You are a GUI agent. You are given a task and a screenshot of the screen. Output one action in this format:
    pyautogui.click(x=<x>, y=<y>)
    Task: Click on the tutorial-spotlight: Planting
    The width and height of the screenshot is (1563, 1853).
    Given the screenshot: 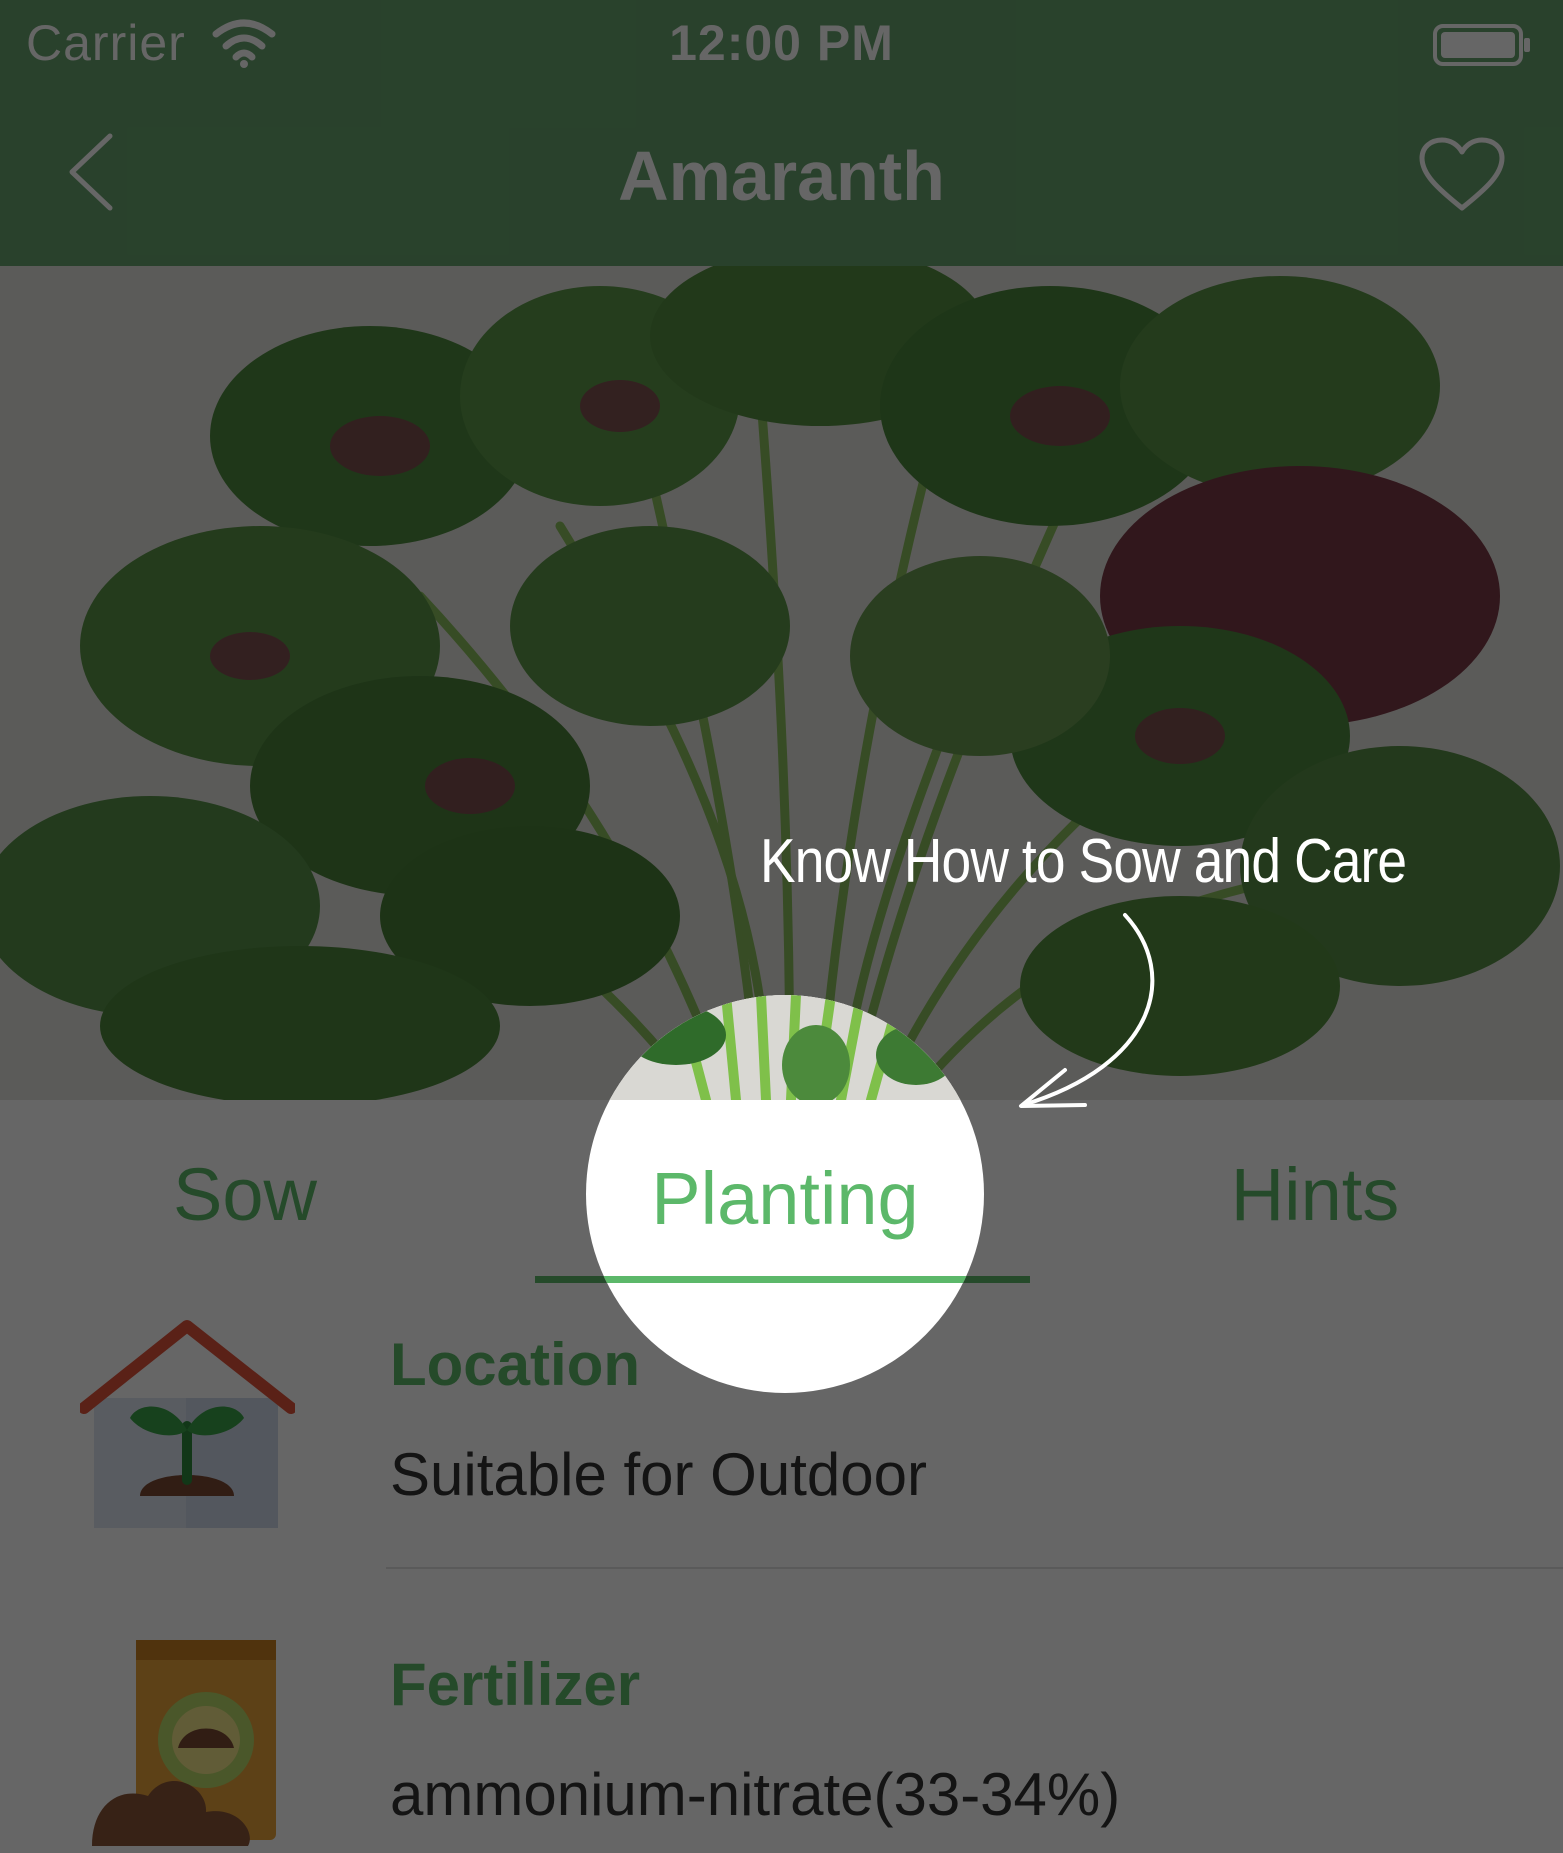 What is the action you would take?
    pyautogui.click(x=785, y=1194)
    